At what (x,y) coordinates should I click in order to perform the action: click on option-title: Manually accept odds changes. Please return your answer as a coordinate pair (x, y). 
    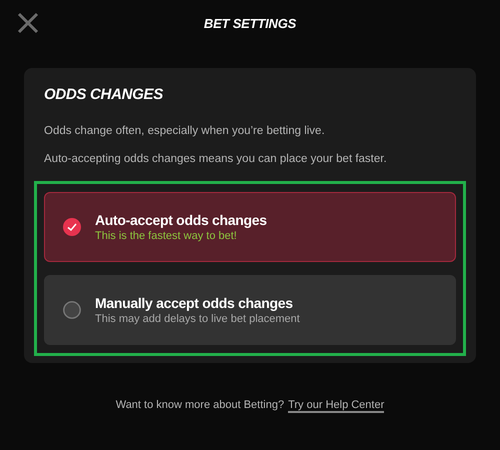
    Looking at the image, I should click on (194, 303).